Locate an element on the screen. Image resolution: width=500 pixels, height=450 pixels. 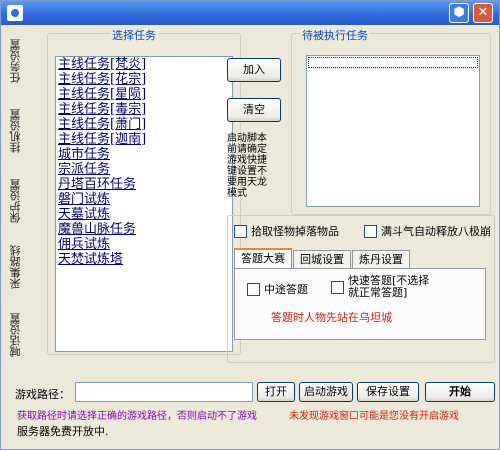
open-button: 打开 is located at coordinates (276, 392).